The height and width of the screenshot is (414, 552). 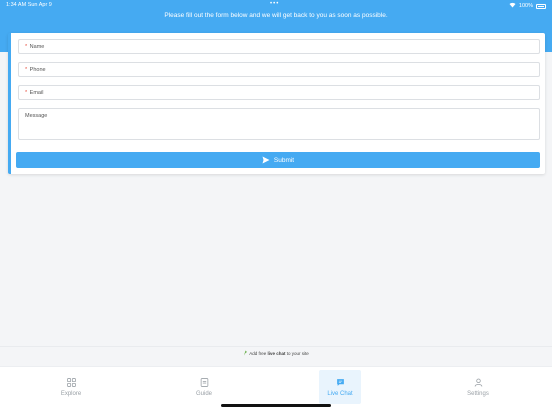 I want to click on wifi-icon, so click(x=512, y=6).